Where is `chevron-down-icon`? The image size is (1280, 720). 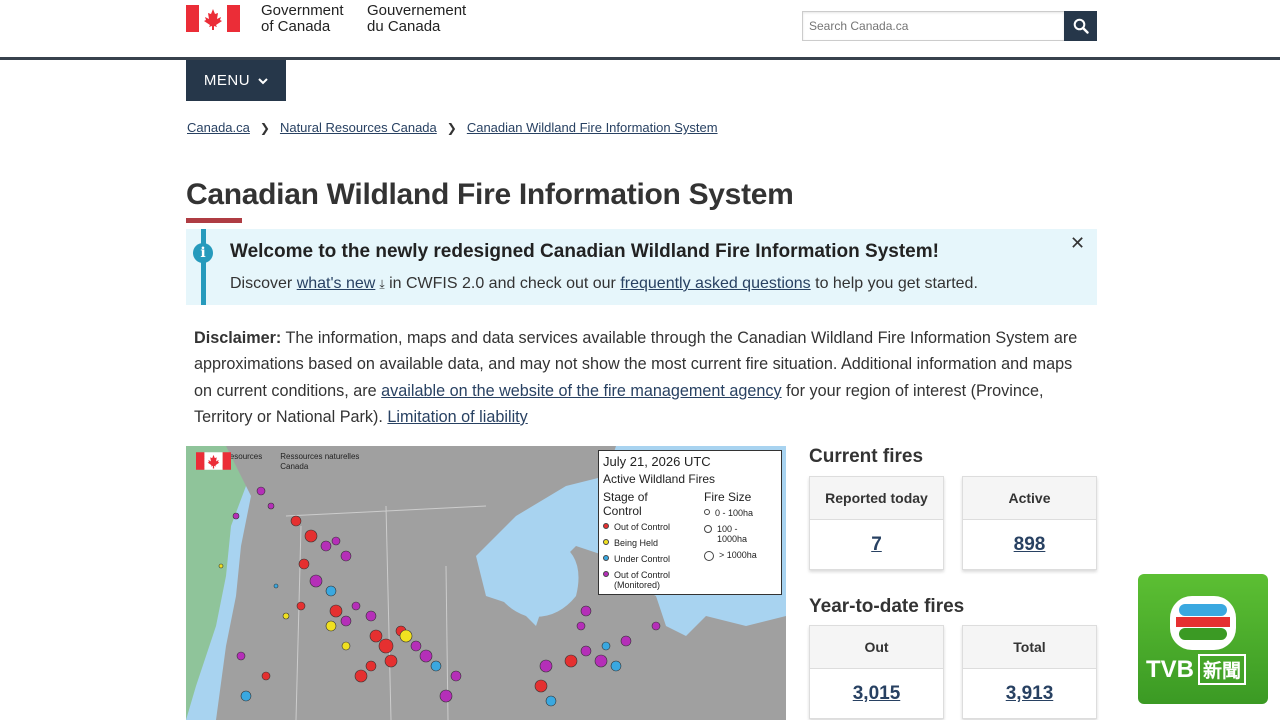
chevron-down-icon is located at coordinates (263, 80).